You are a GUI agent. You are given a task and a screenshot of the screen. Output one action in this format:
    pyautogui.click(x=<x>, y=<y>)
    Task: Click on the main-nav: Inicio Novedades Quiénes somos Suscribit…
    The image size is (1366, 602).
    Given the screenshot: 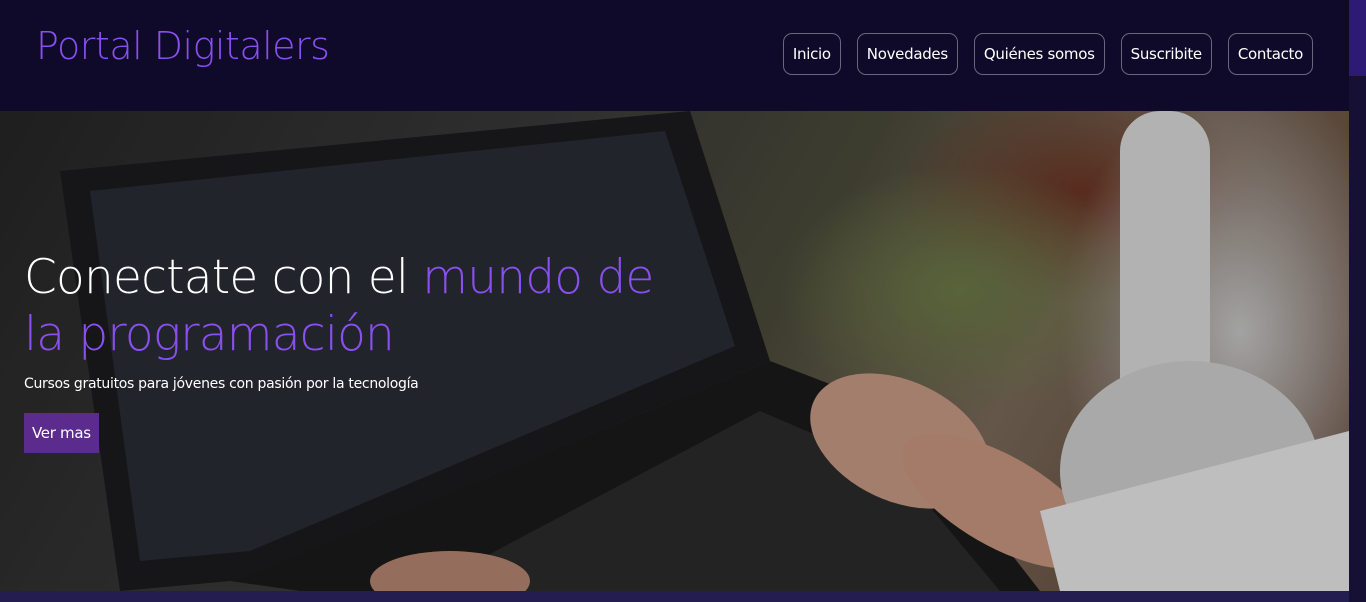 What is the action you would take?
    pyautogui.click(x=1047, y=54)
    